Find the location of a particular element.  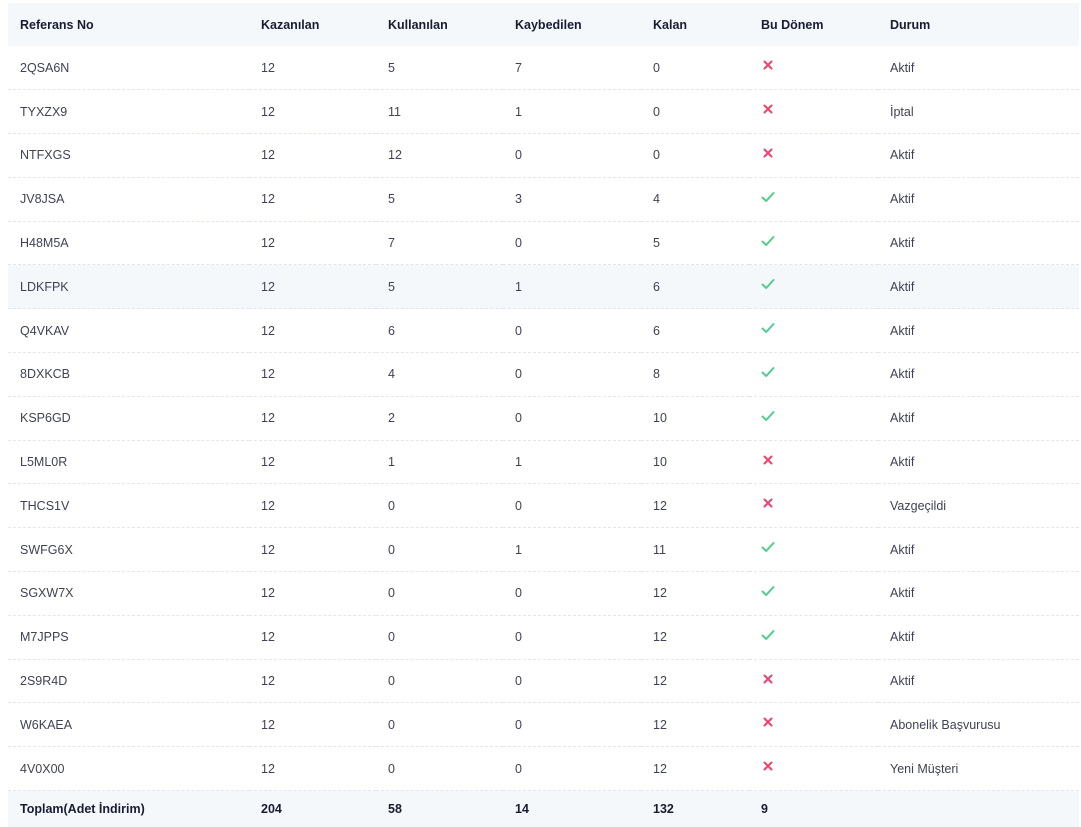

table-row: LDKFPK 12 5 1 6 Aktif is located at coordinates (543, 286).